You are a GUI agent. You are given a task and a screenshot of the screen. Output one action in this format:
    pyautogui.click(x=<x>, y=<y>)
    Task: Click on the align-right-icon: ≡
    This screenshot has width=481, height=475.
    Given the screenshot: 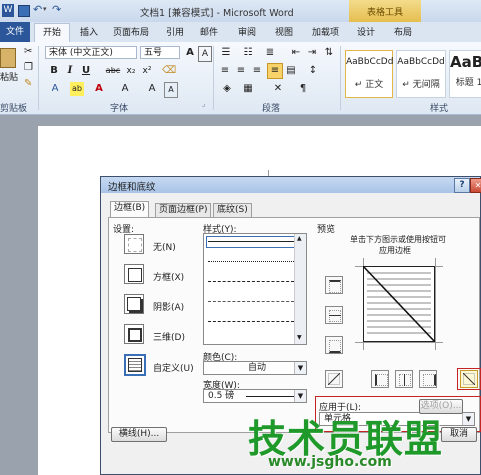 What is the action you would take?
    pyautogui.click(x=257, y=71)
    